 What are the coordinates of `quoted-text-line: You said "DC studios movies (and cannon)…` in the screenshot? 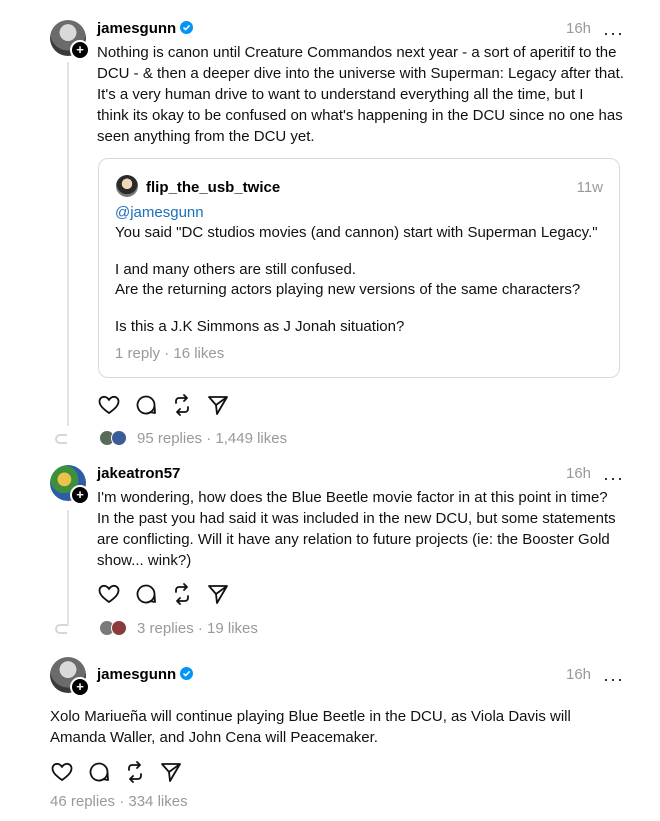 It's located at (356, 232).